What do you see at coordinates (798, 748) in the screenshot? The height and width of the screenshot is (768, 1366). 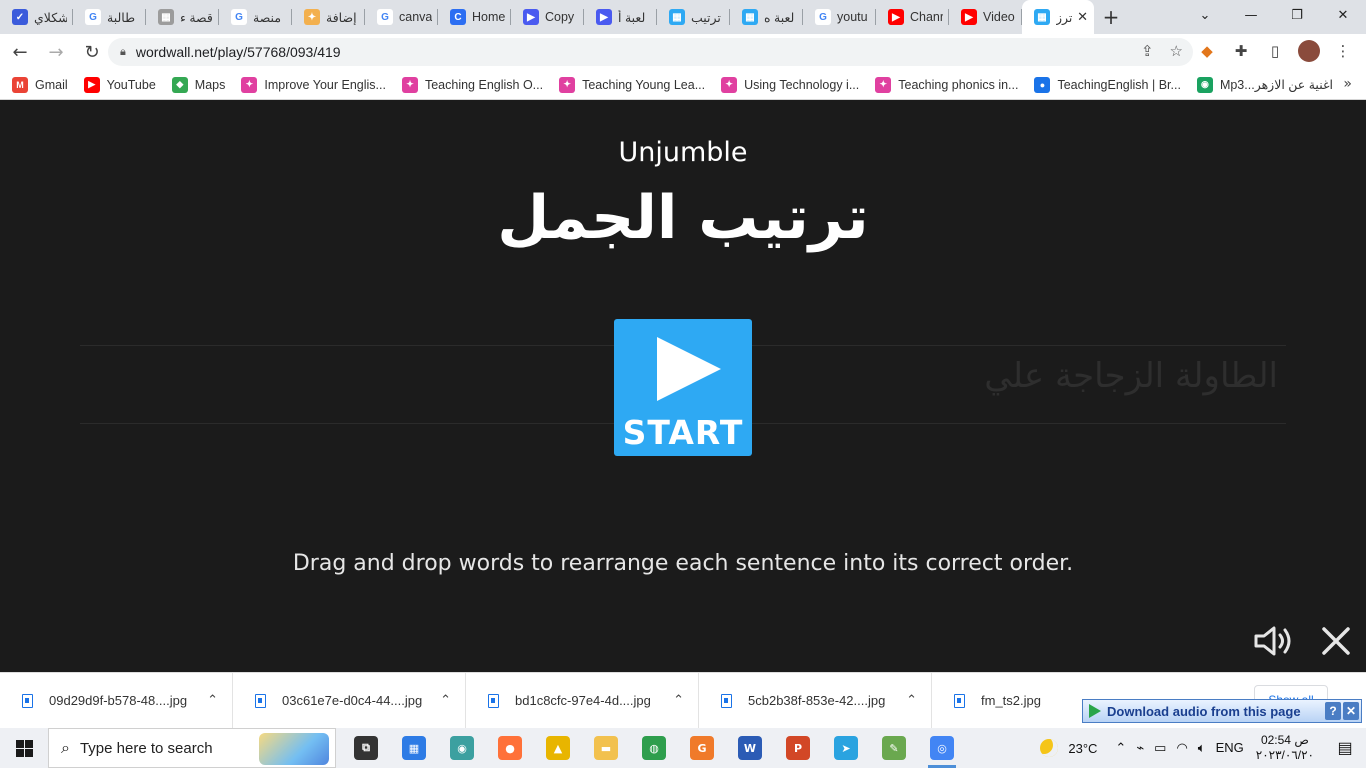 I see `taskbar-app-powerpoint: P` at bounding box center [798, 748].